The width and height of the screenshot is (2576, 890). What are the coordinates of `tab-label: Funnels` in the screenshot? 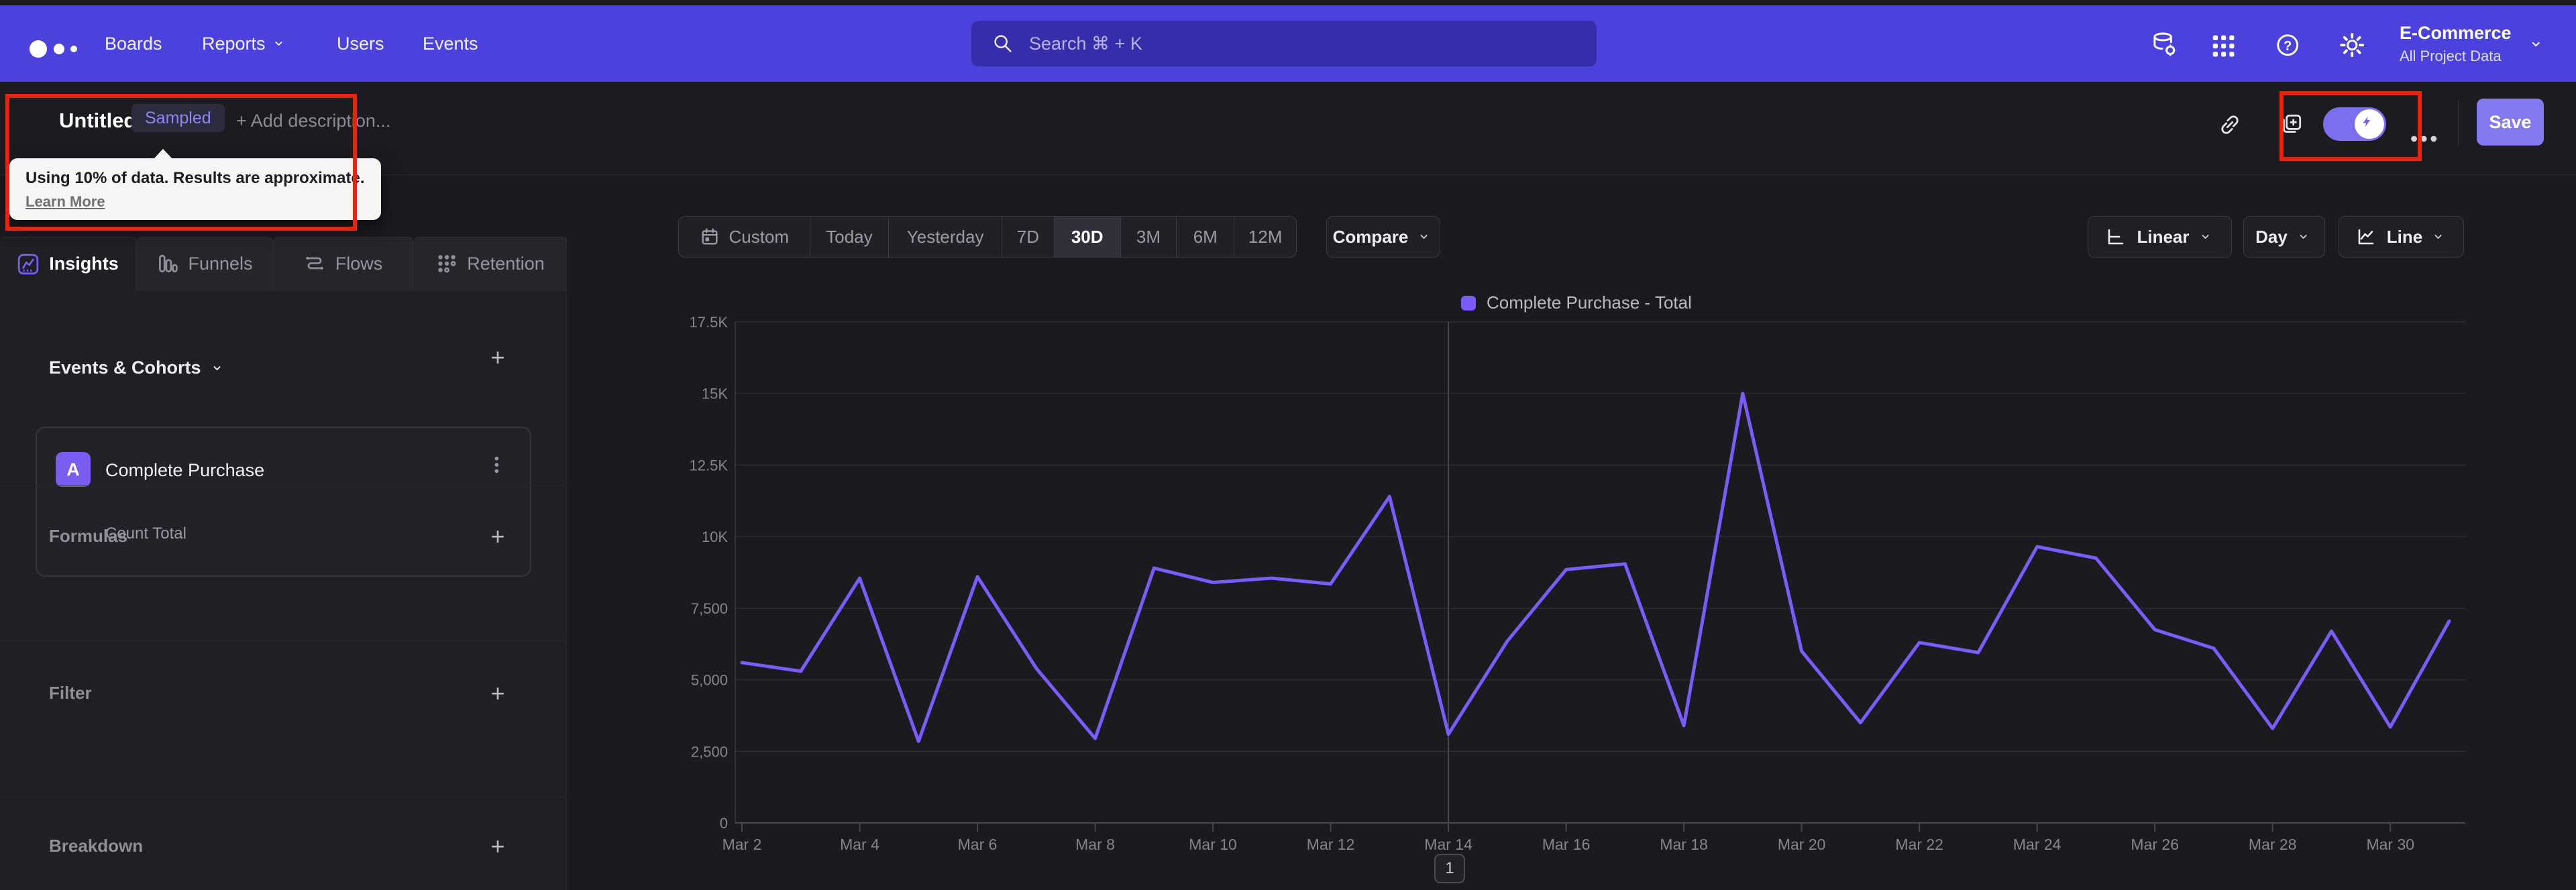 It's located at (220, 263).